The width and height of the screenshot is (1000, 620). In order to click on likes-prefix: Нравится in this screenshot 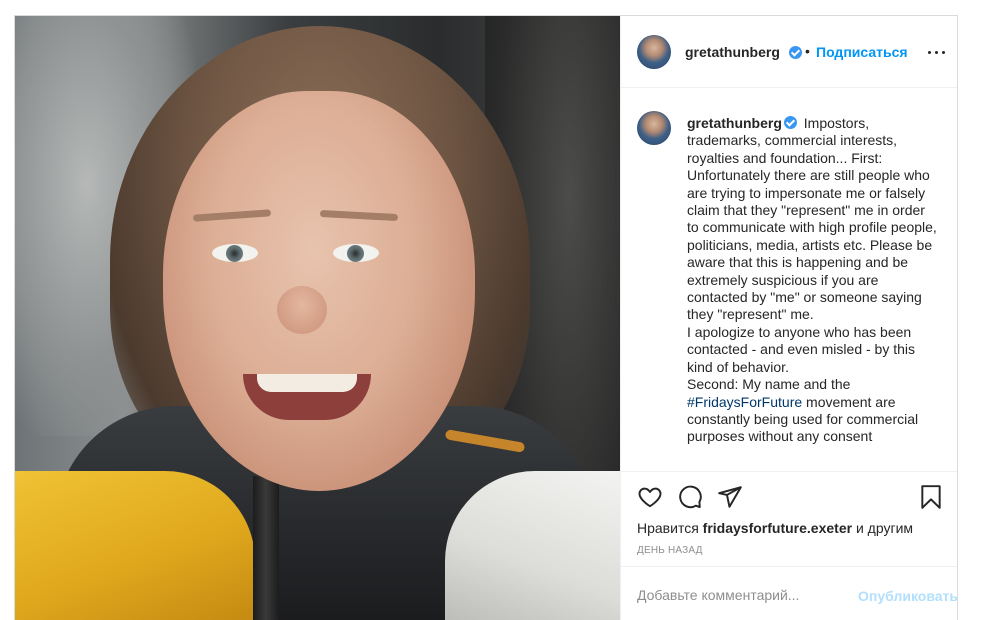, I will do `click(668, 528)`.